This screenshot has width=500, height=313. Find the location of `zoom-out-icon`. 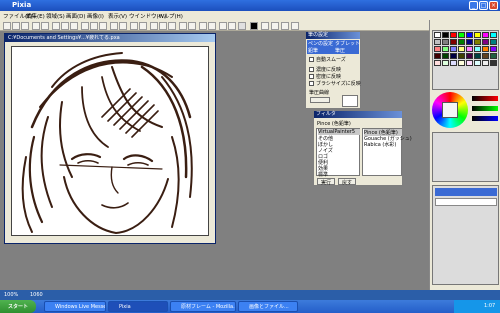

zoom-out-icon is located at coordinates (123, 26).